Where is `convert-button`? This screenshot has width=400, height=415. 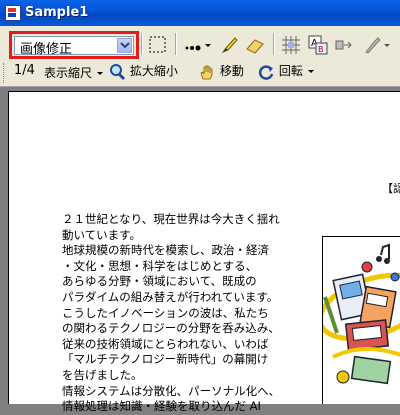 convert-button is located at coordinates (344, 45).